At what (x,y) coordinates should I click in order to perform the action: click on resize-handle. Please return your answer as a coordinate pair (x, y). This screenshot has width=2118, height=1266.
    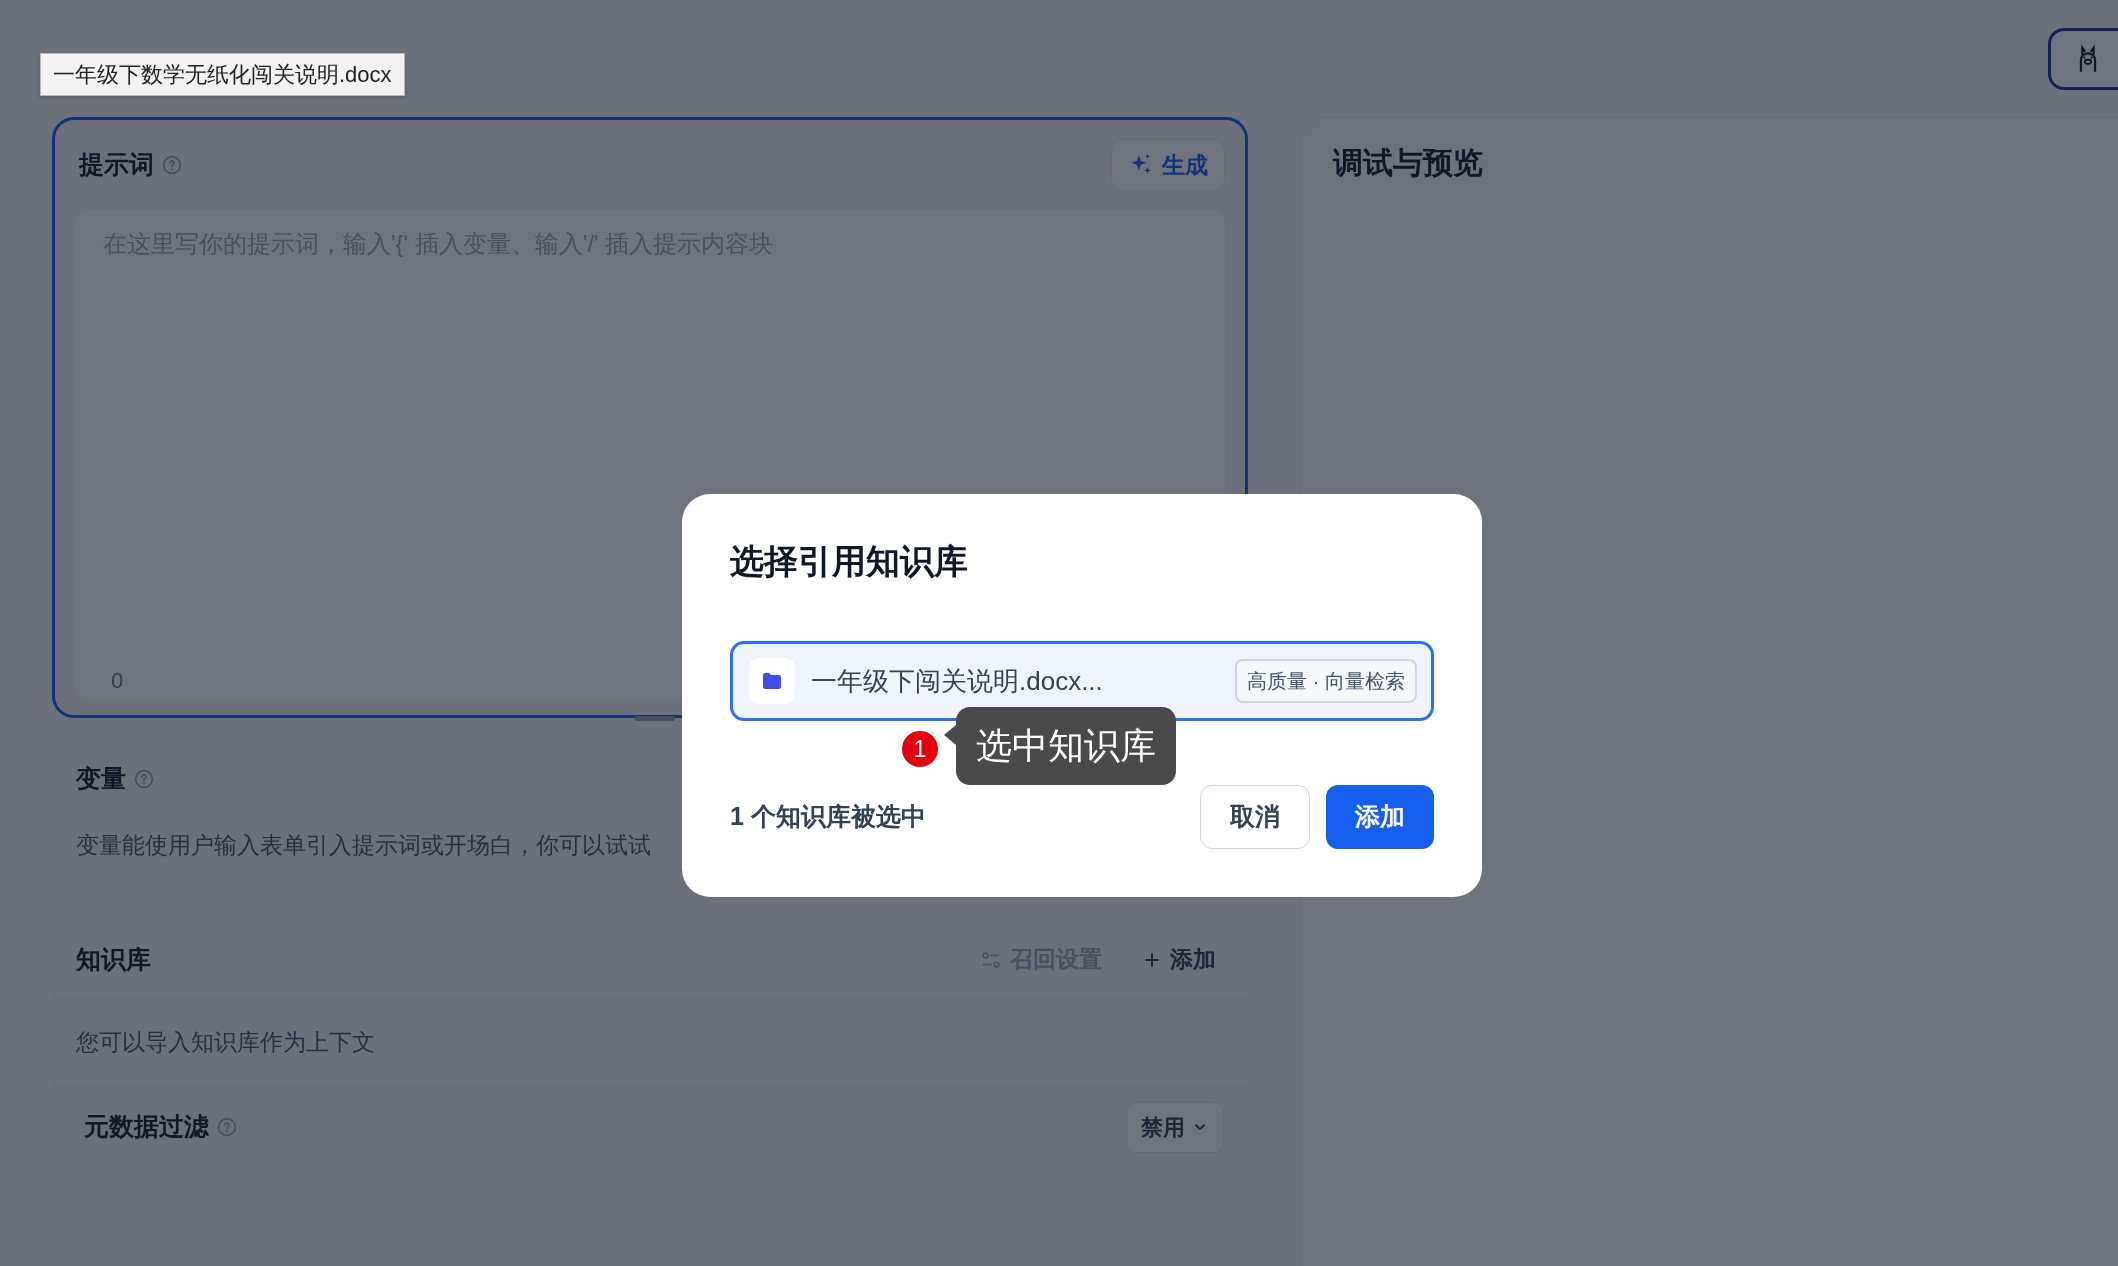
    Looking at the image, I should click on (655, 718).